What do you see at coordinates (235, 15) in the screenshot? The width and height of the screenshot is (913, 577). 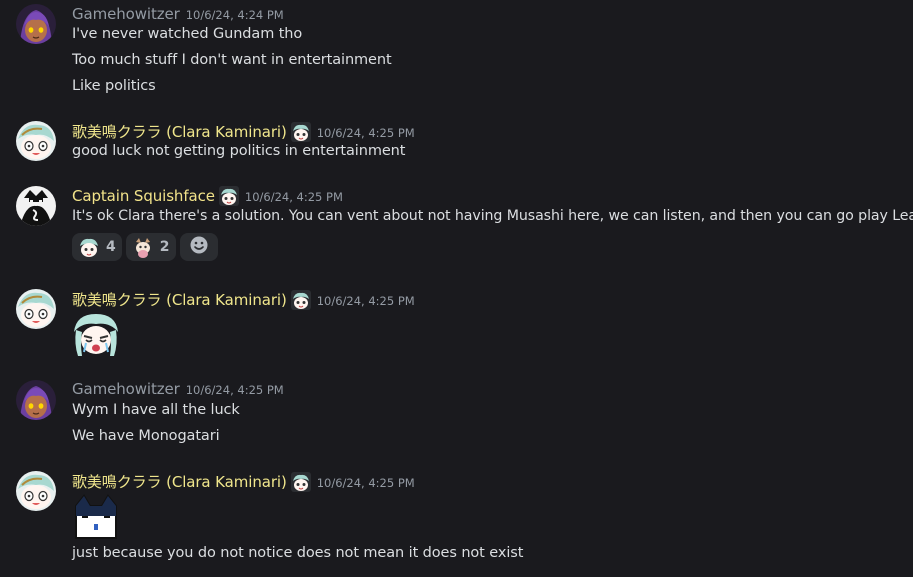 I see `timestamp: 10/6/24, 4:24 PM` at bounding box center [235, 15].